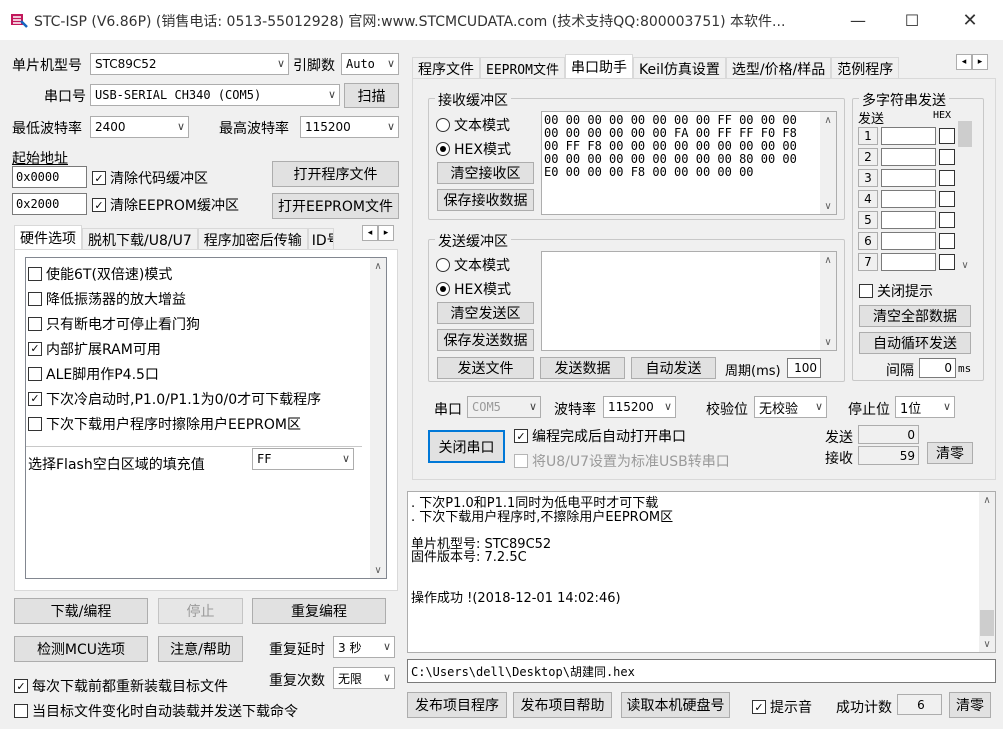 This screenshot has height=729, width=1003. What do you see at coordinates (196, 348) in the screenshot?
I see `option-checkbox: ✓ 内部扩展RAM可用` at bounding box center [196, 348].